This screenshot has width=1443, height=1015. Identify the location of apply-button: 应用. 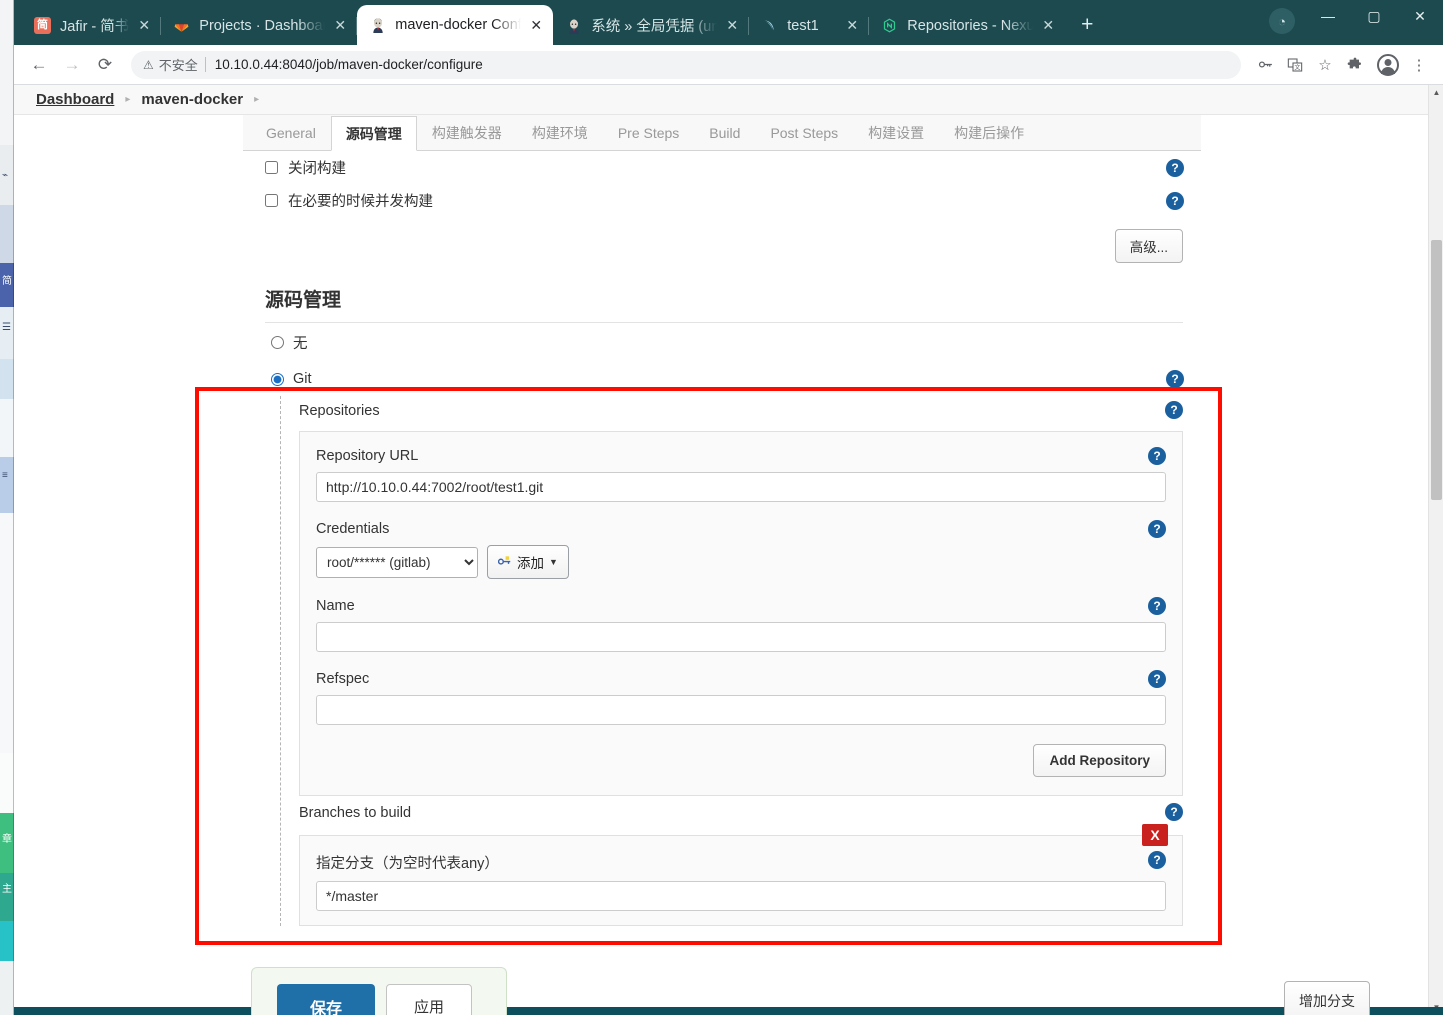
(429, 999).